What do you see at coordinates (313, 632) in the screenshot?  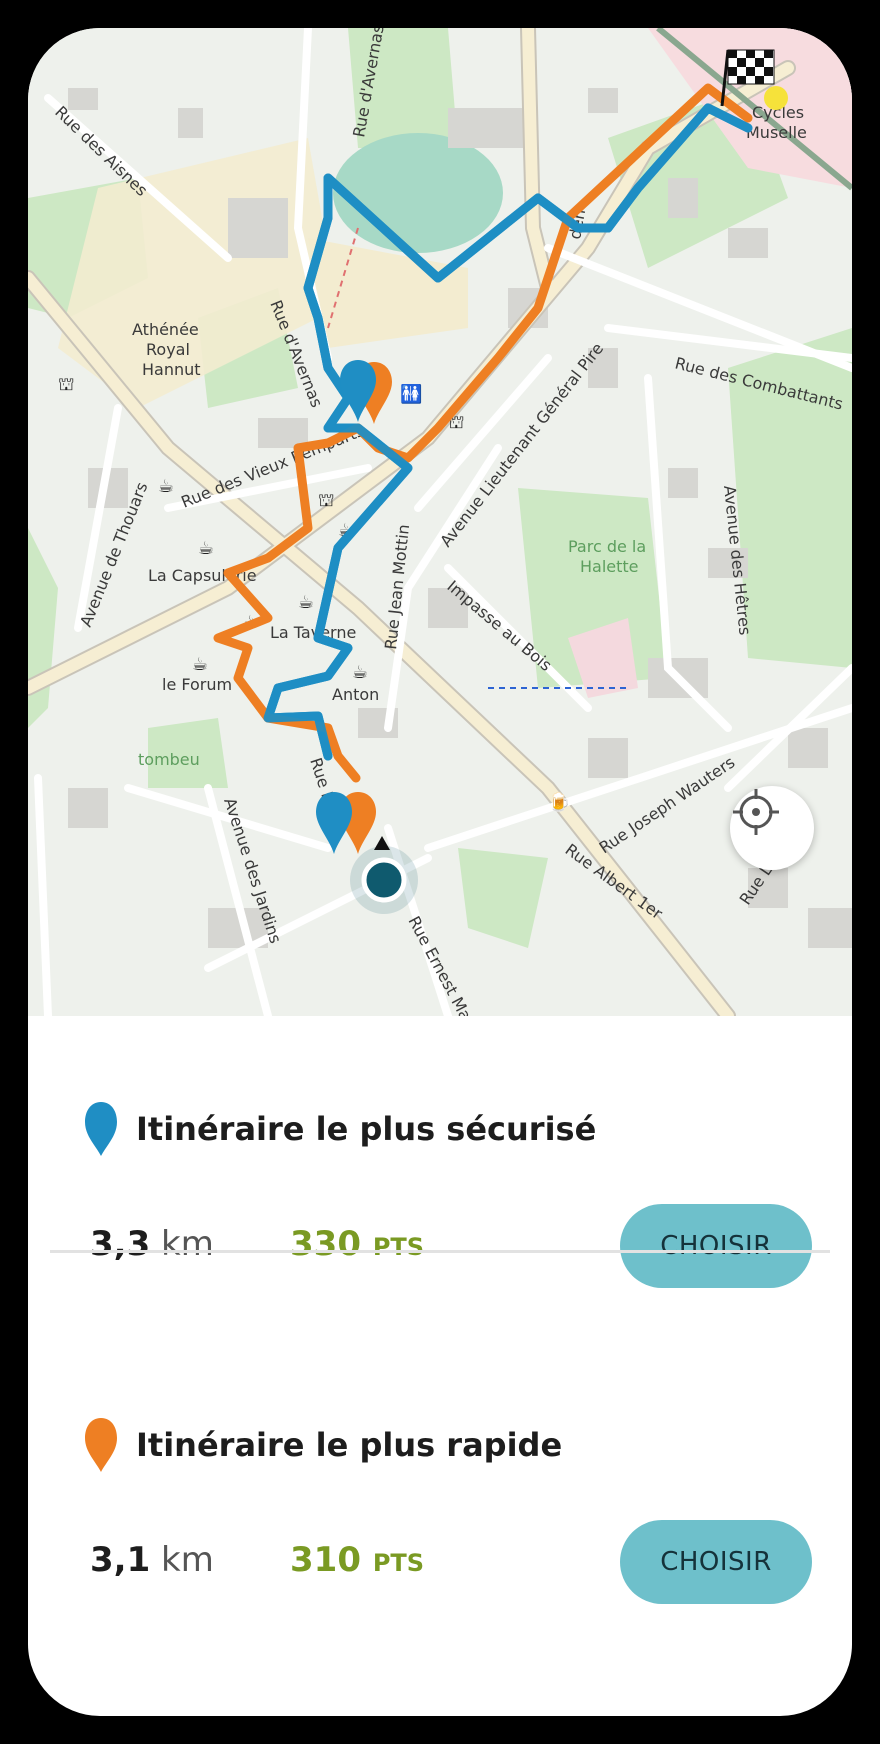 I see `label-la-taverne: La Taverne` at bounding box center [313, 632].